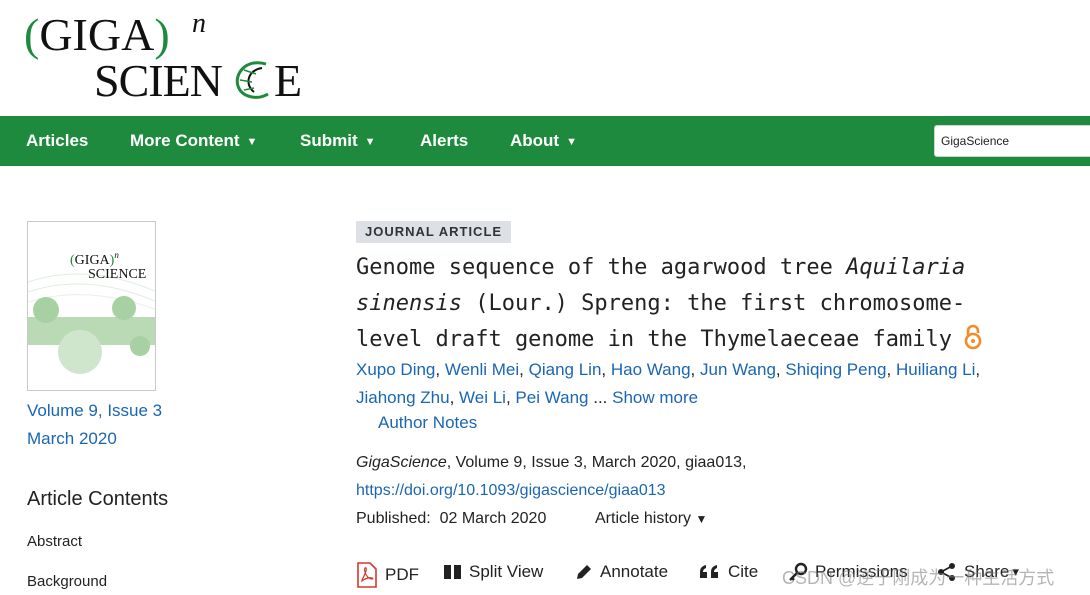 This screenshot has width=1090, height=595. What do you see at coordinates (434, 232) in the screenshot?
I see `article-type-badge: JOURNAL ARTICLE` at bounding box center [434, 232].